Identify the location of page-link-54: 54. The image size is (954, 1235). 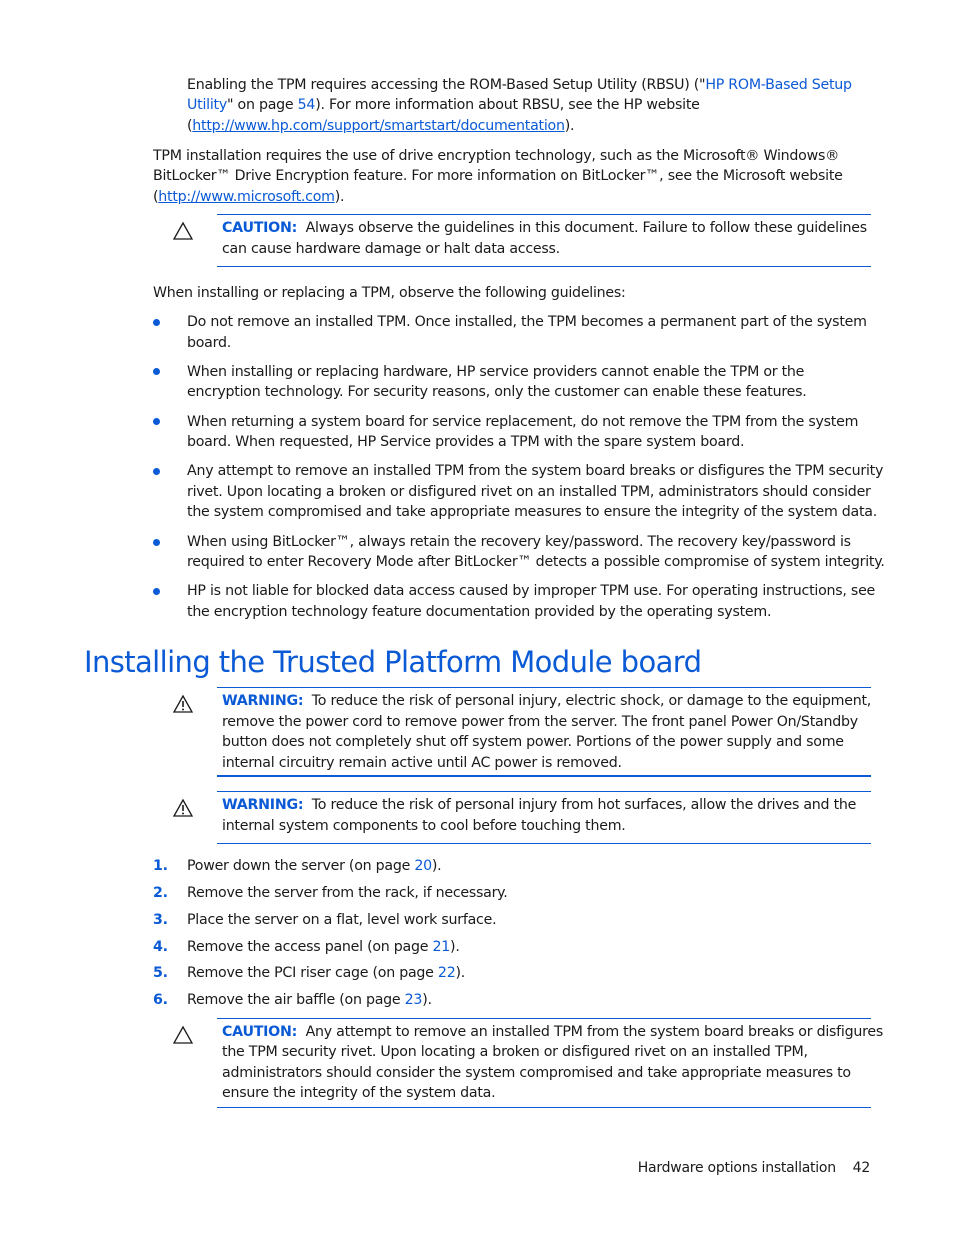
(307, 105).